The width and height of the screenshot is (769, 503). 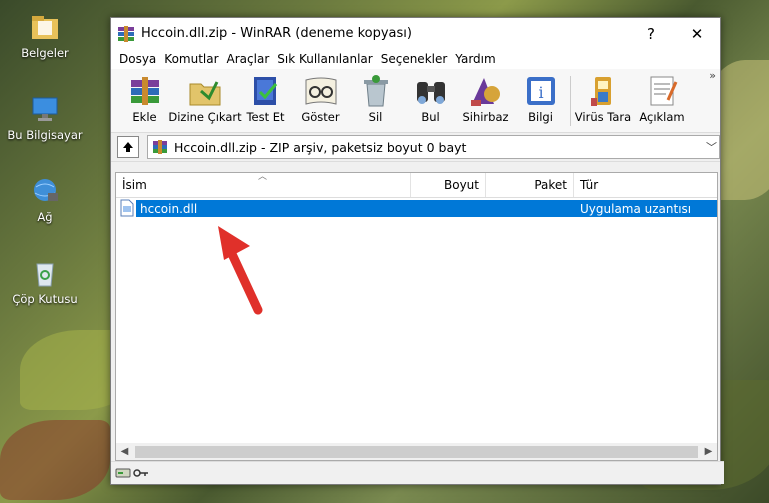 I want to click on comment-button: Açıklam, so click(x=662, y=98).